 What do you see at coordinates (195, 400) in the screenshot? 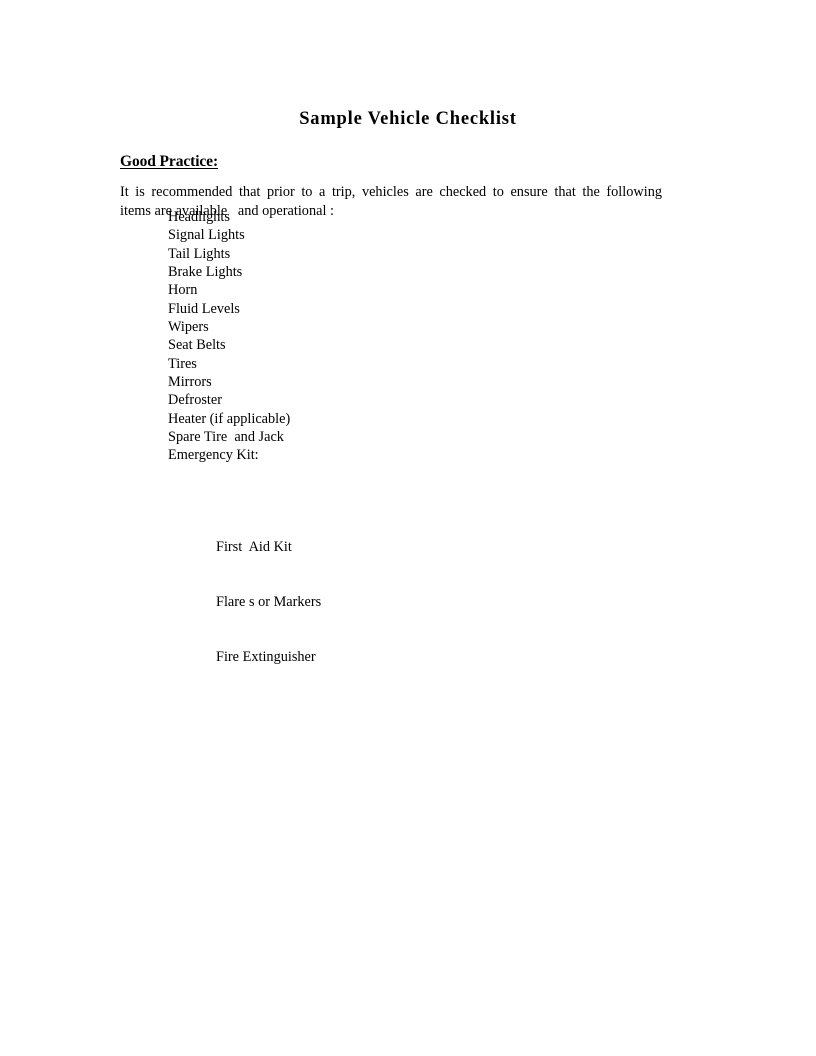
I see `list-item: Defroster` at bounding box center [195, 400].